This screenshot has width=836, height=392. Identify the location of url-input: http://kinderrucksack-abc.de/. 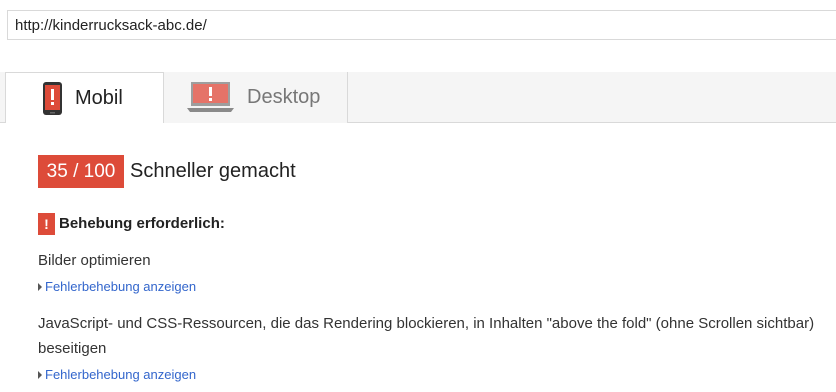
(421, 25).